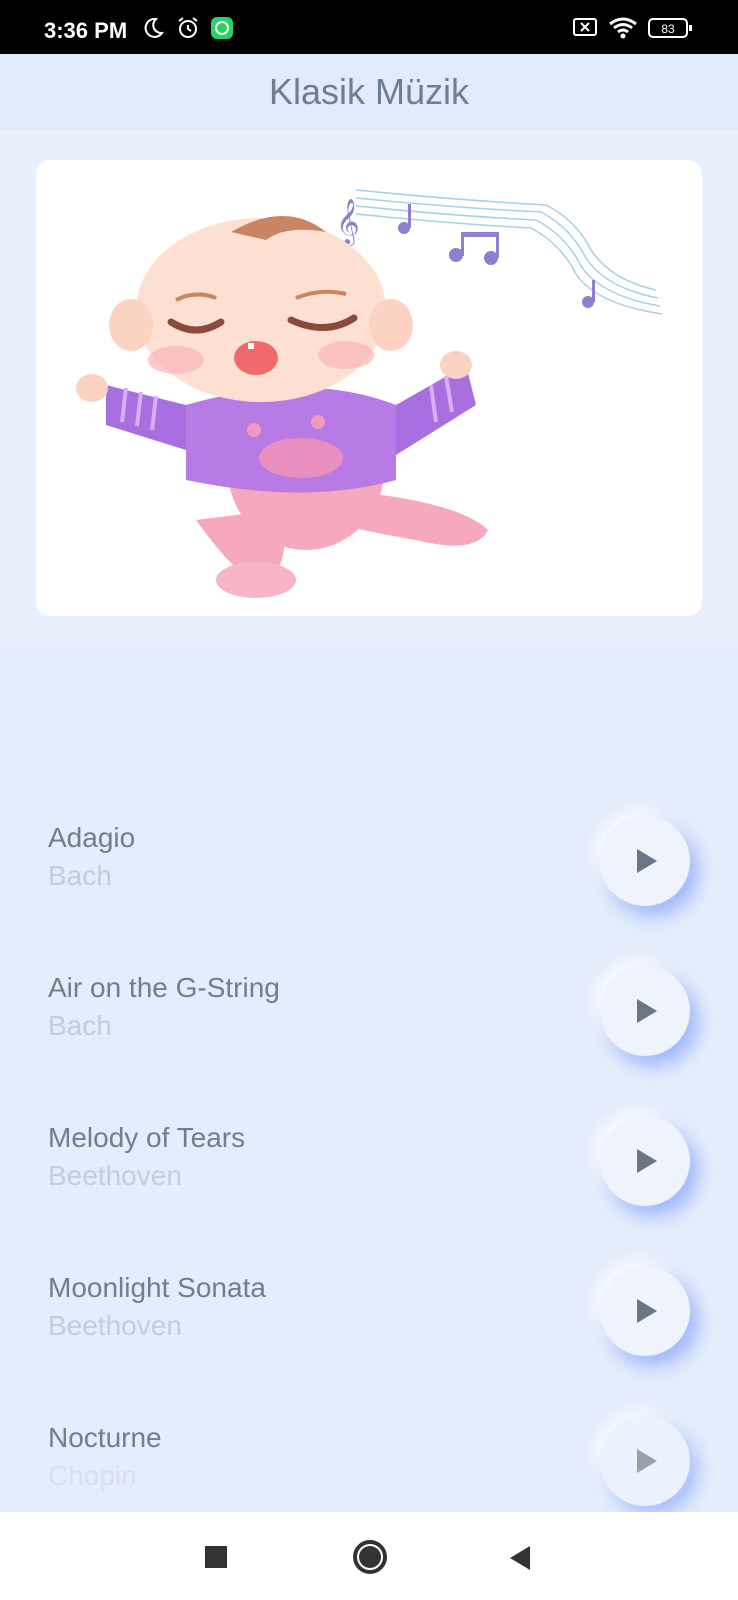 The height and width of the screenshot is (1600, 738). What do you see at coordinates (668, 29) in the screenshot?
I see `battery-level: 83` at bounding box center [668, 29].